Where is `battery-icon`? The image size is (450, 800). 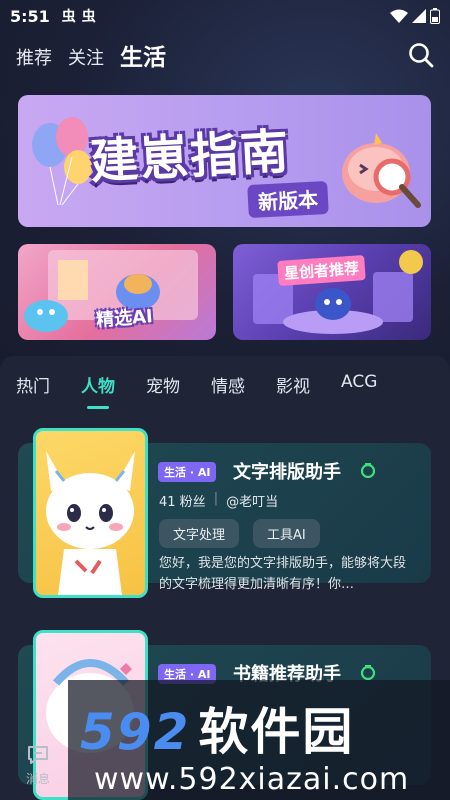
battery-icon is located at coordinates (435, 16).